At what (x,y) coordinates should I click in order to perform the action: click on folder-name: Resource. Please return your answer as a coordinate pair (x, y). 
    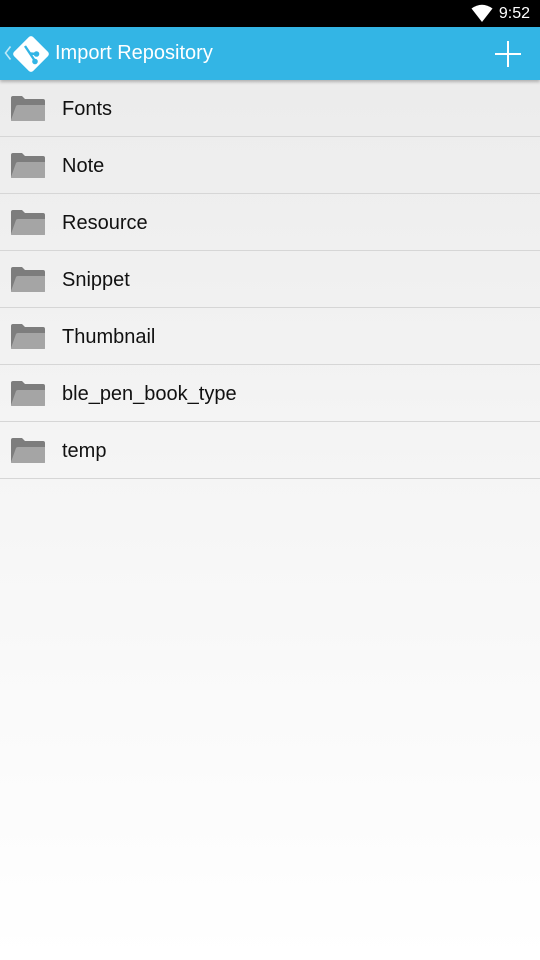
    Looking at the image, I should click on (105, 223).